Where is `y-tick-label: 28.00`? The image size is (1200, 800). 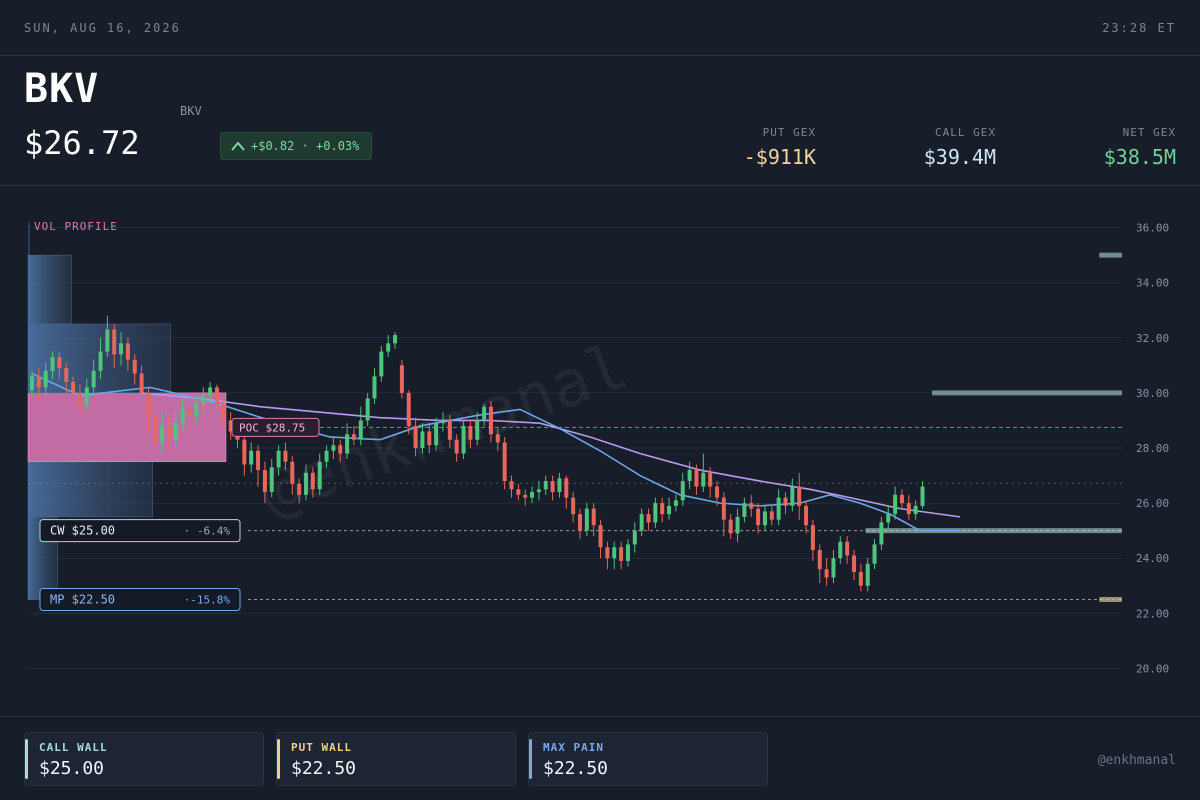
y-tick-label: 28.00 is located at coordinates (1152, 448).